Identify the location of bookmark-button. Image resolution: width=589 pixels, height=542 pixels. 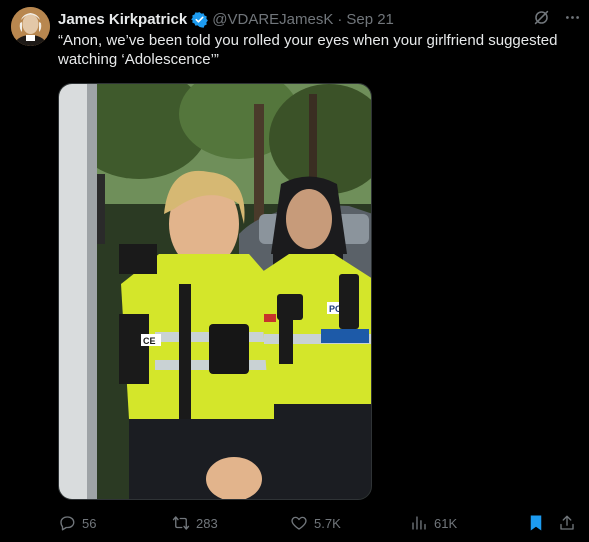
(536, 523).